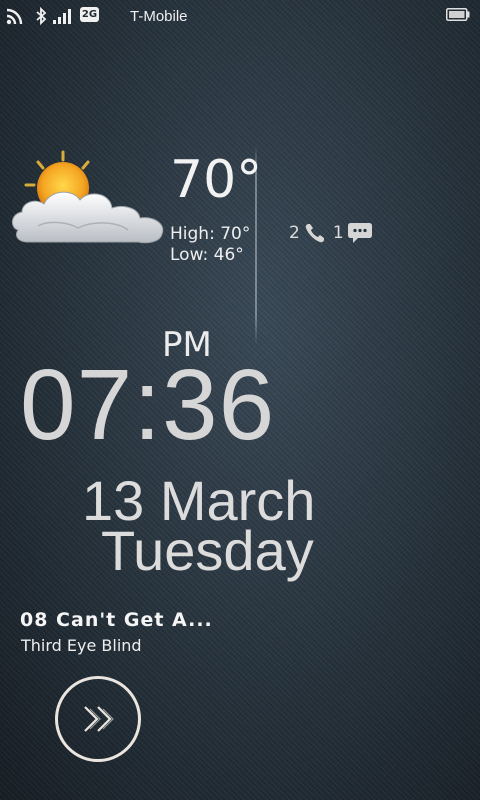  I want to click on high-temperature: High: 70°, so click(210, 234).